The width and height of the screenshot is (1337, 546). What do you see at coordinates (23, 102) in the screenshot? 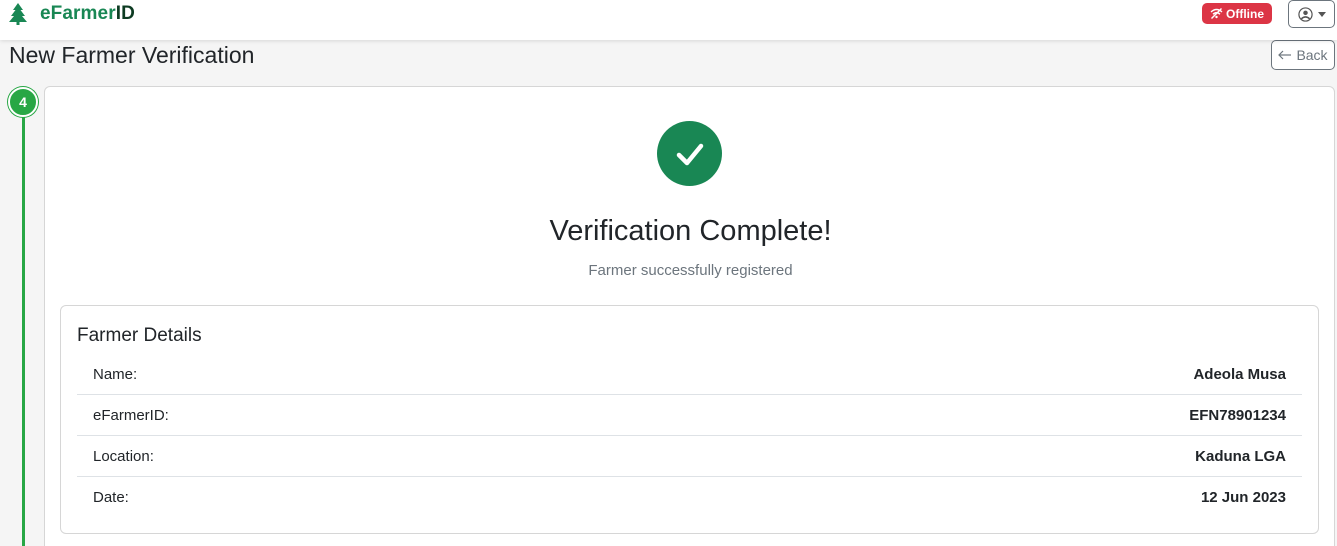
I see `step-indicator: 4` at bounding box center [23, 102].